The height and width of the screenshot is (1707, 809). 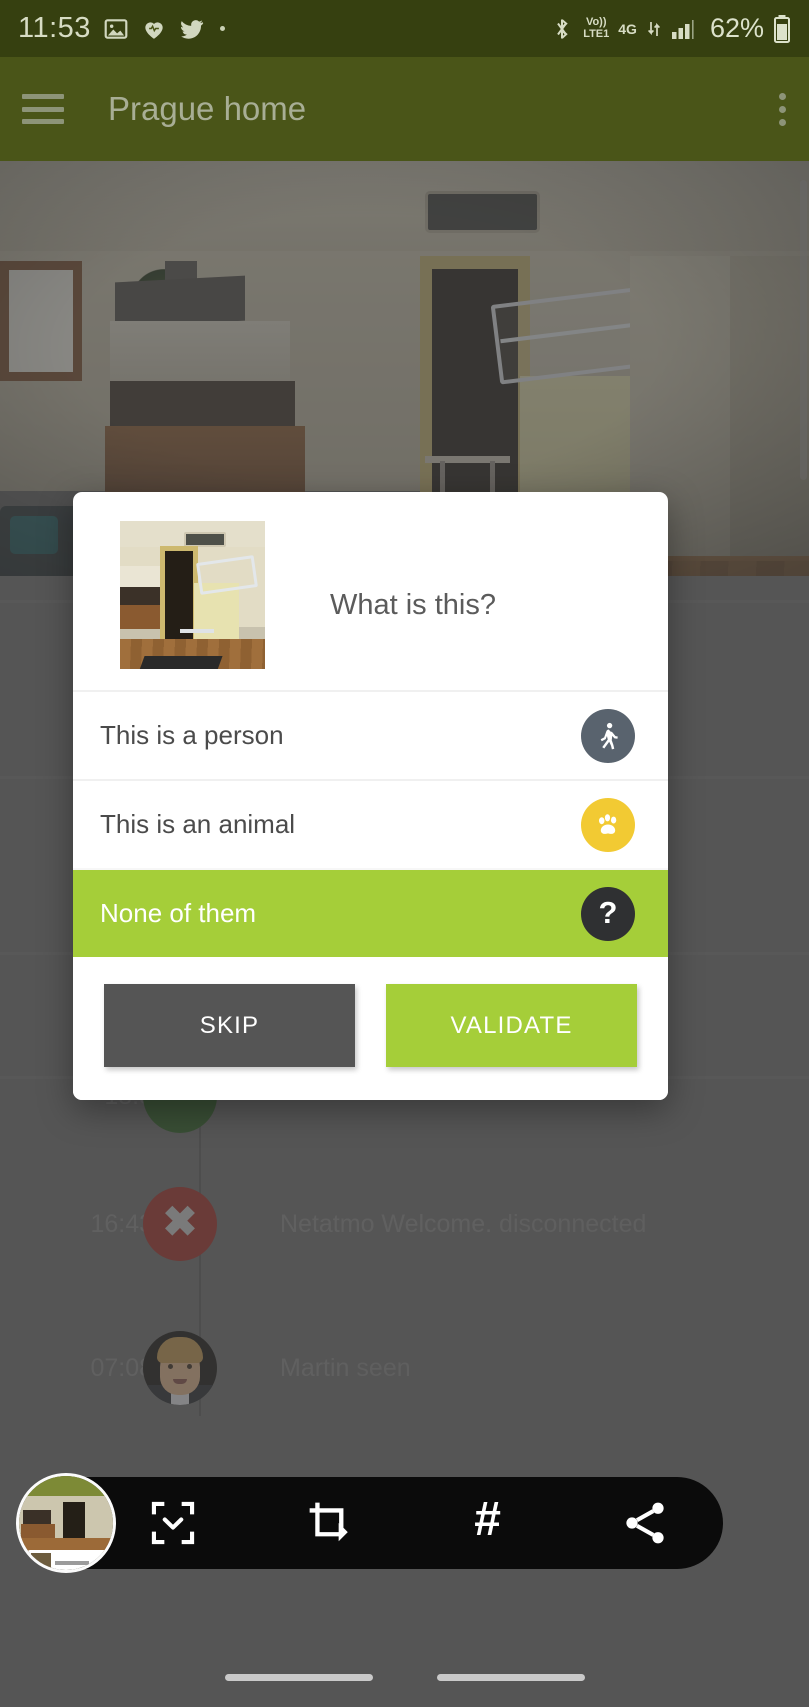 What do you see at coordinates (654, 29) in the screenshot?
I see `data-arrows-icon` at bounding box center [654, 29].